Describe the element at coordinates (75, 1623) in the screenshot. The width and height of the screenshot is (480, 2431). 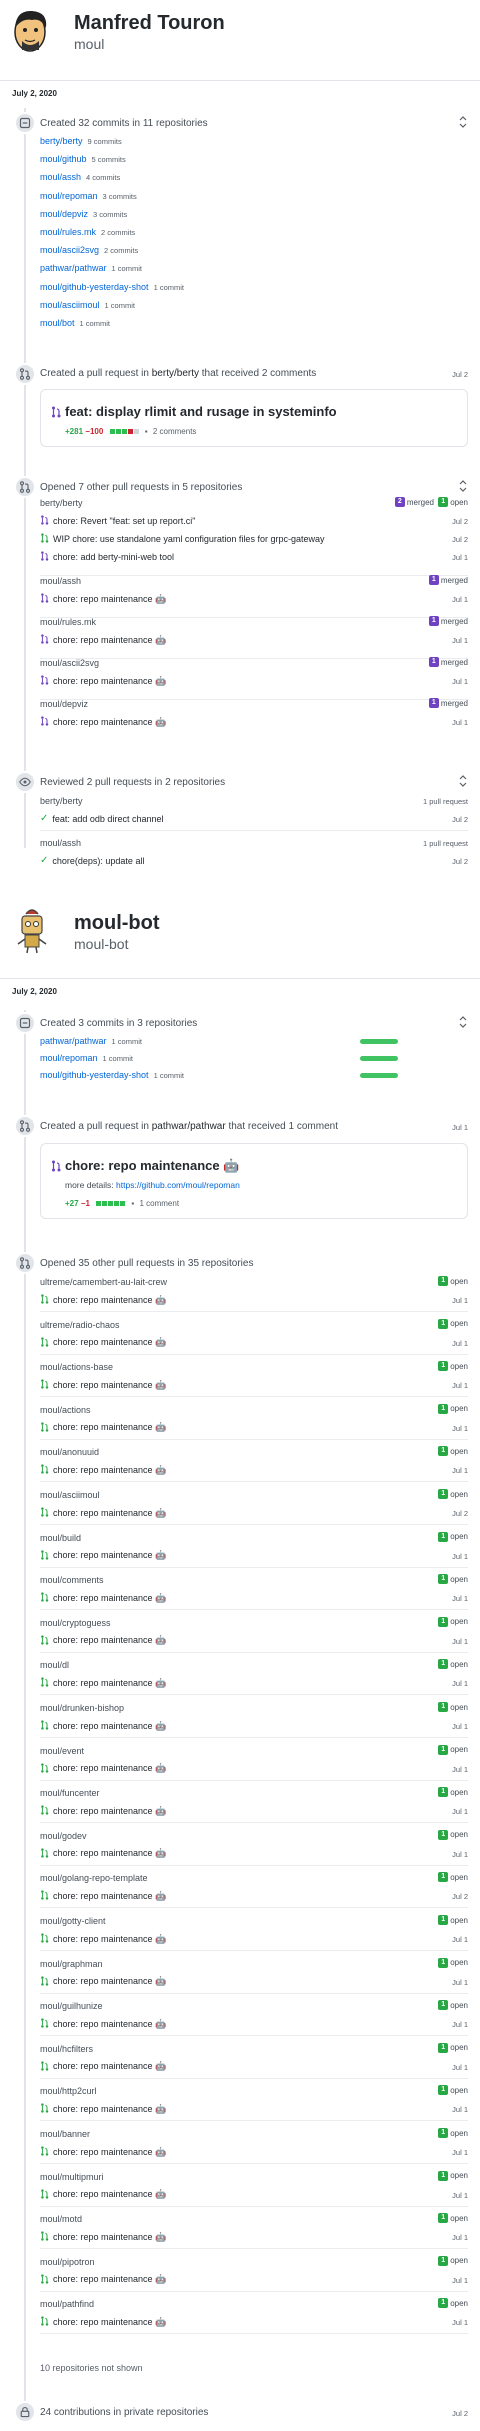
I see `group-repo-name: moul/cryptoguess` at that location.